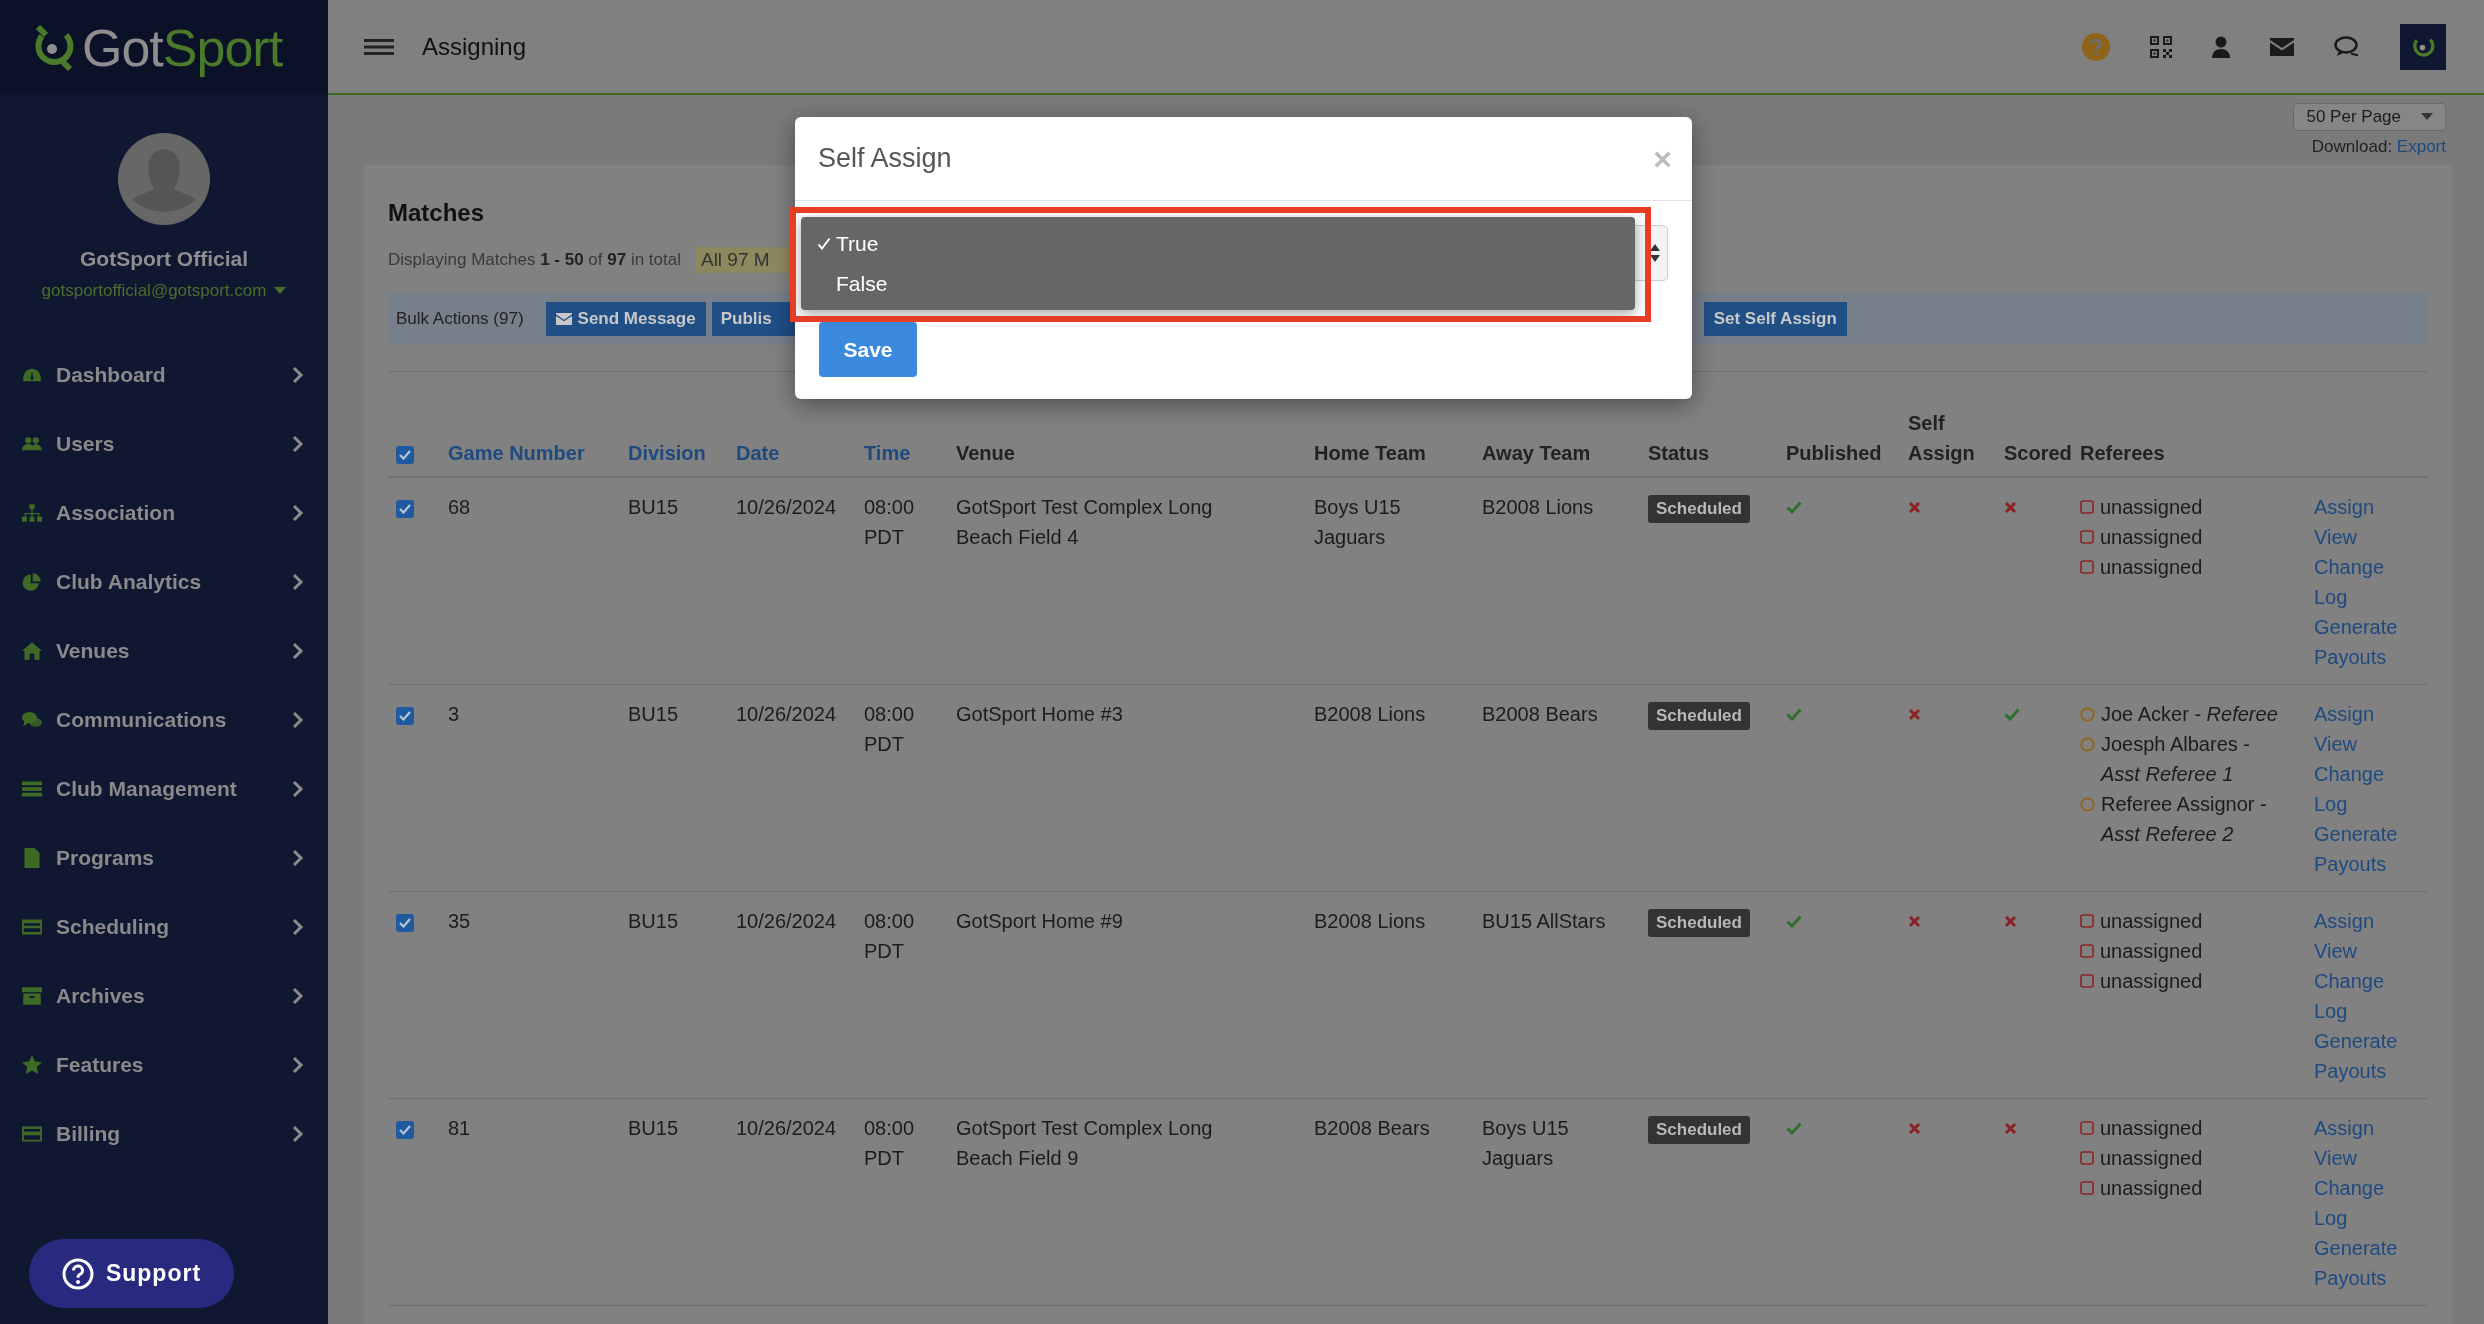 The width and height of the screenshot is (2484, 1324). I want to click on column-header: Status, so click(1709, 442).